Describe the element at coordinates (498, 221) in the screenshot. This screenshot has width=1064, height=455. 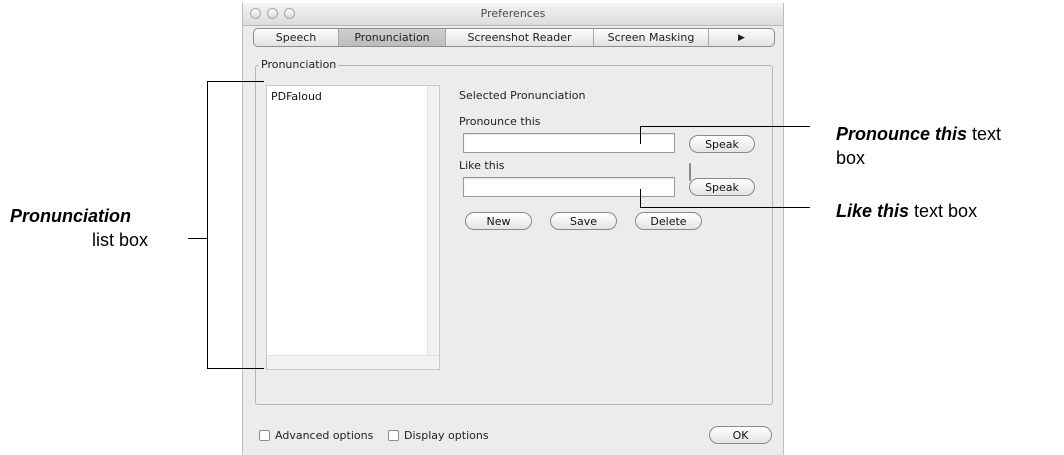
I see `new-button: New` at that location.